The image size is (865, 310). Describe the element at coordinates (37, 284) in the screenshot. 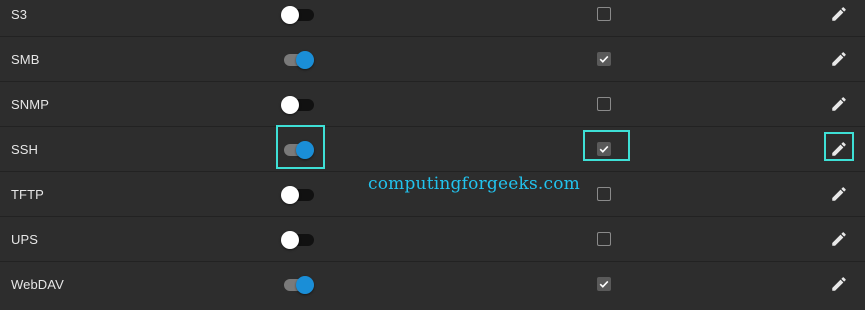

I see `service-name: WebDAV` at that location.